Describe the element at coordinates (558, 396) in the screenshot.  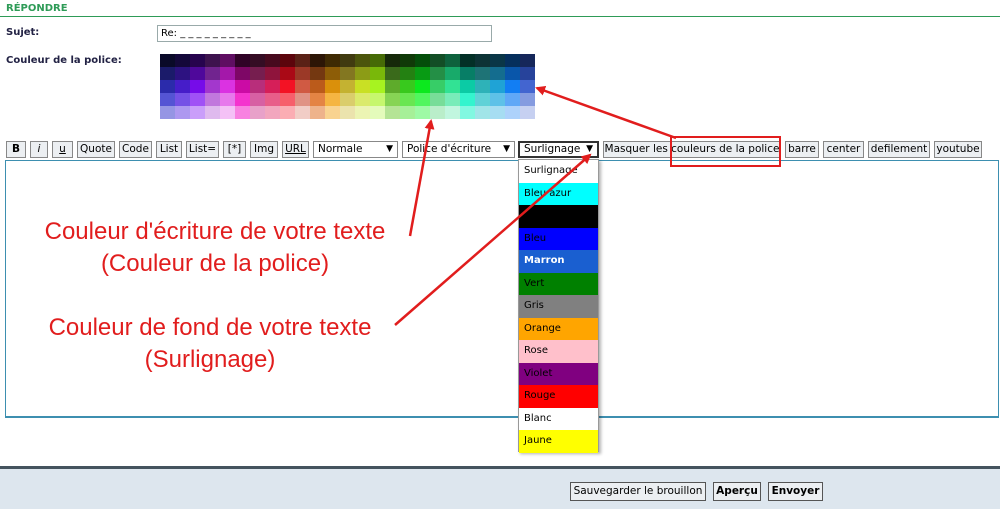
I see `highlight-option: Rouge` at that location.